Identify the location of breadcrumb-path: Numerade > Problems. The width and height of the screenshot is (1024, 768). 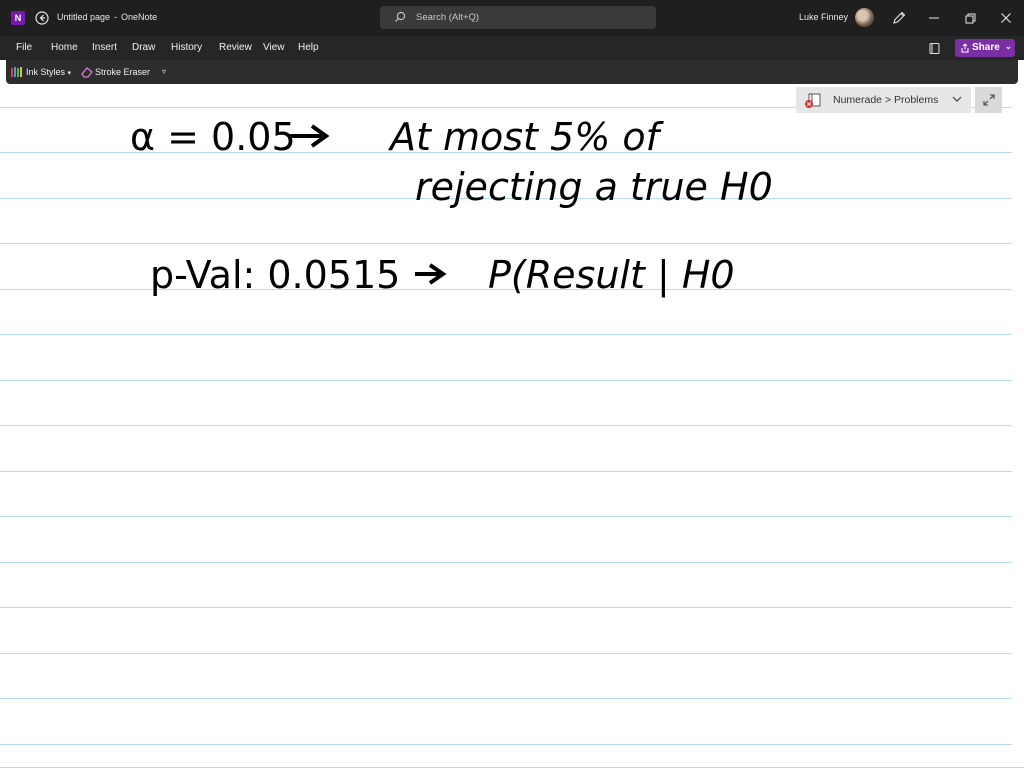
(886, 100).